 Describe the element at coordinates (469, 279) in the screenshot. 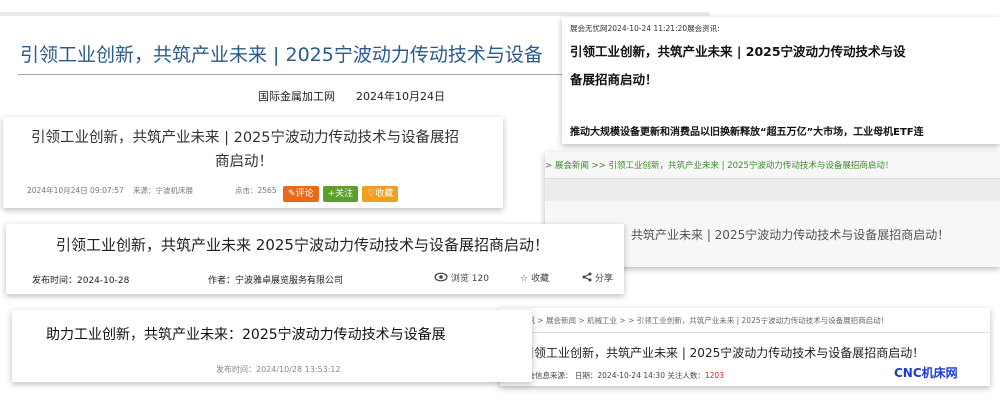

I see `views-count: 浏览 120` at that location.